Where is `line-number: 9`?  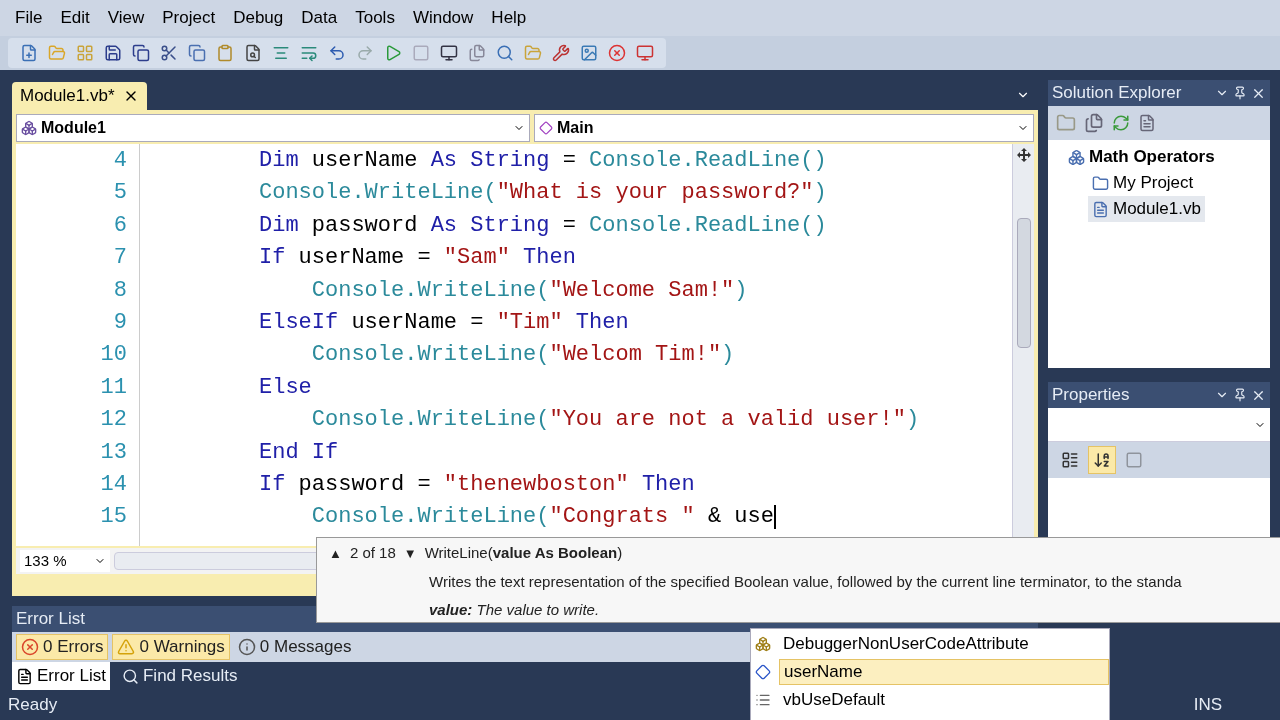
line-number: 9 is located at coordinates (120, 323).